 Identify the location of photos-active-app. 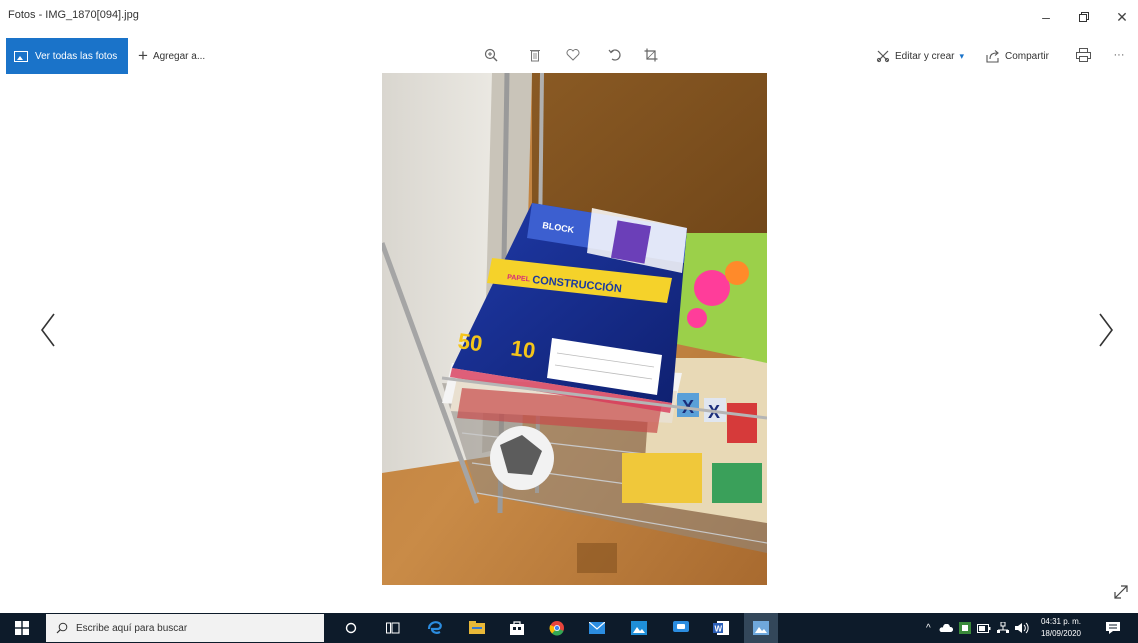
(761, 628).